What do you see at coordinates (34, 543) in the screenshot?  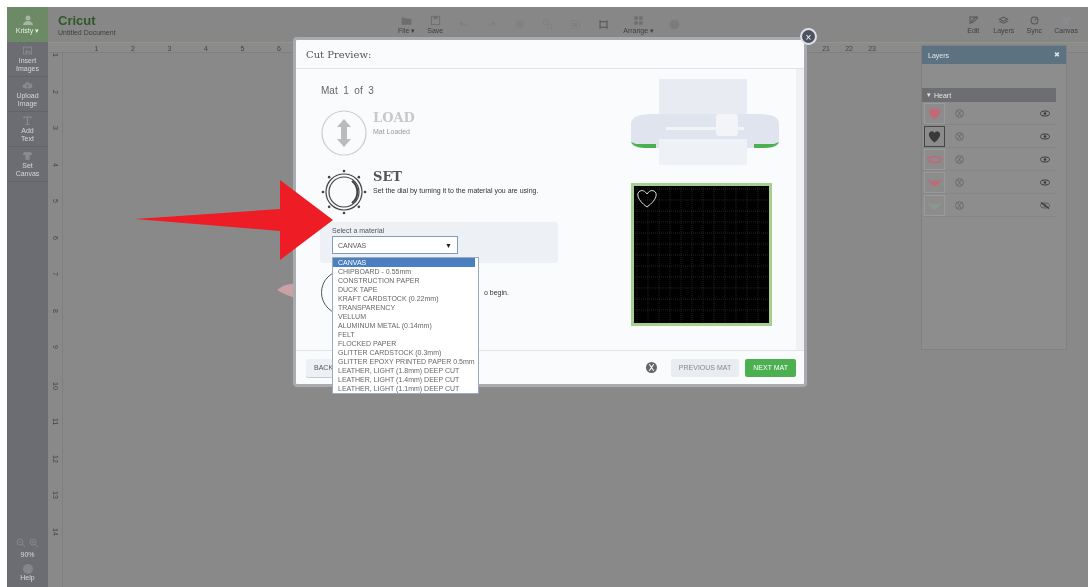 I see `zoom-in-icon` at bounding box center [34, 543].